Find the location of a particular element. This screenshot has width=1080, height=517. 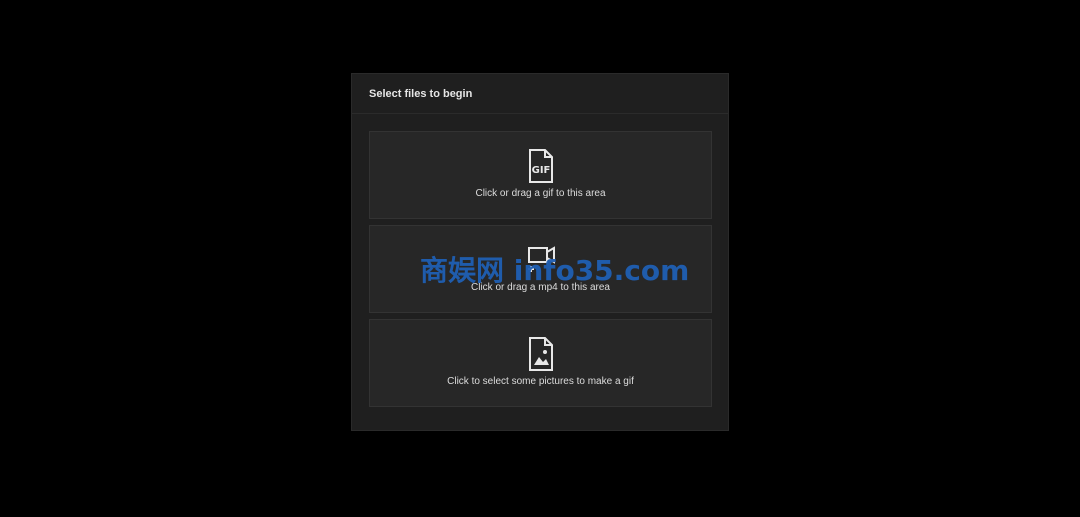

gif-file-icon: GIF is located at coordinates (540, 166).